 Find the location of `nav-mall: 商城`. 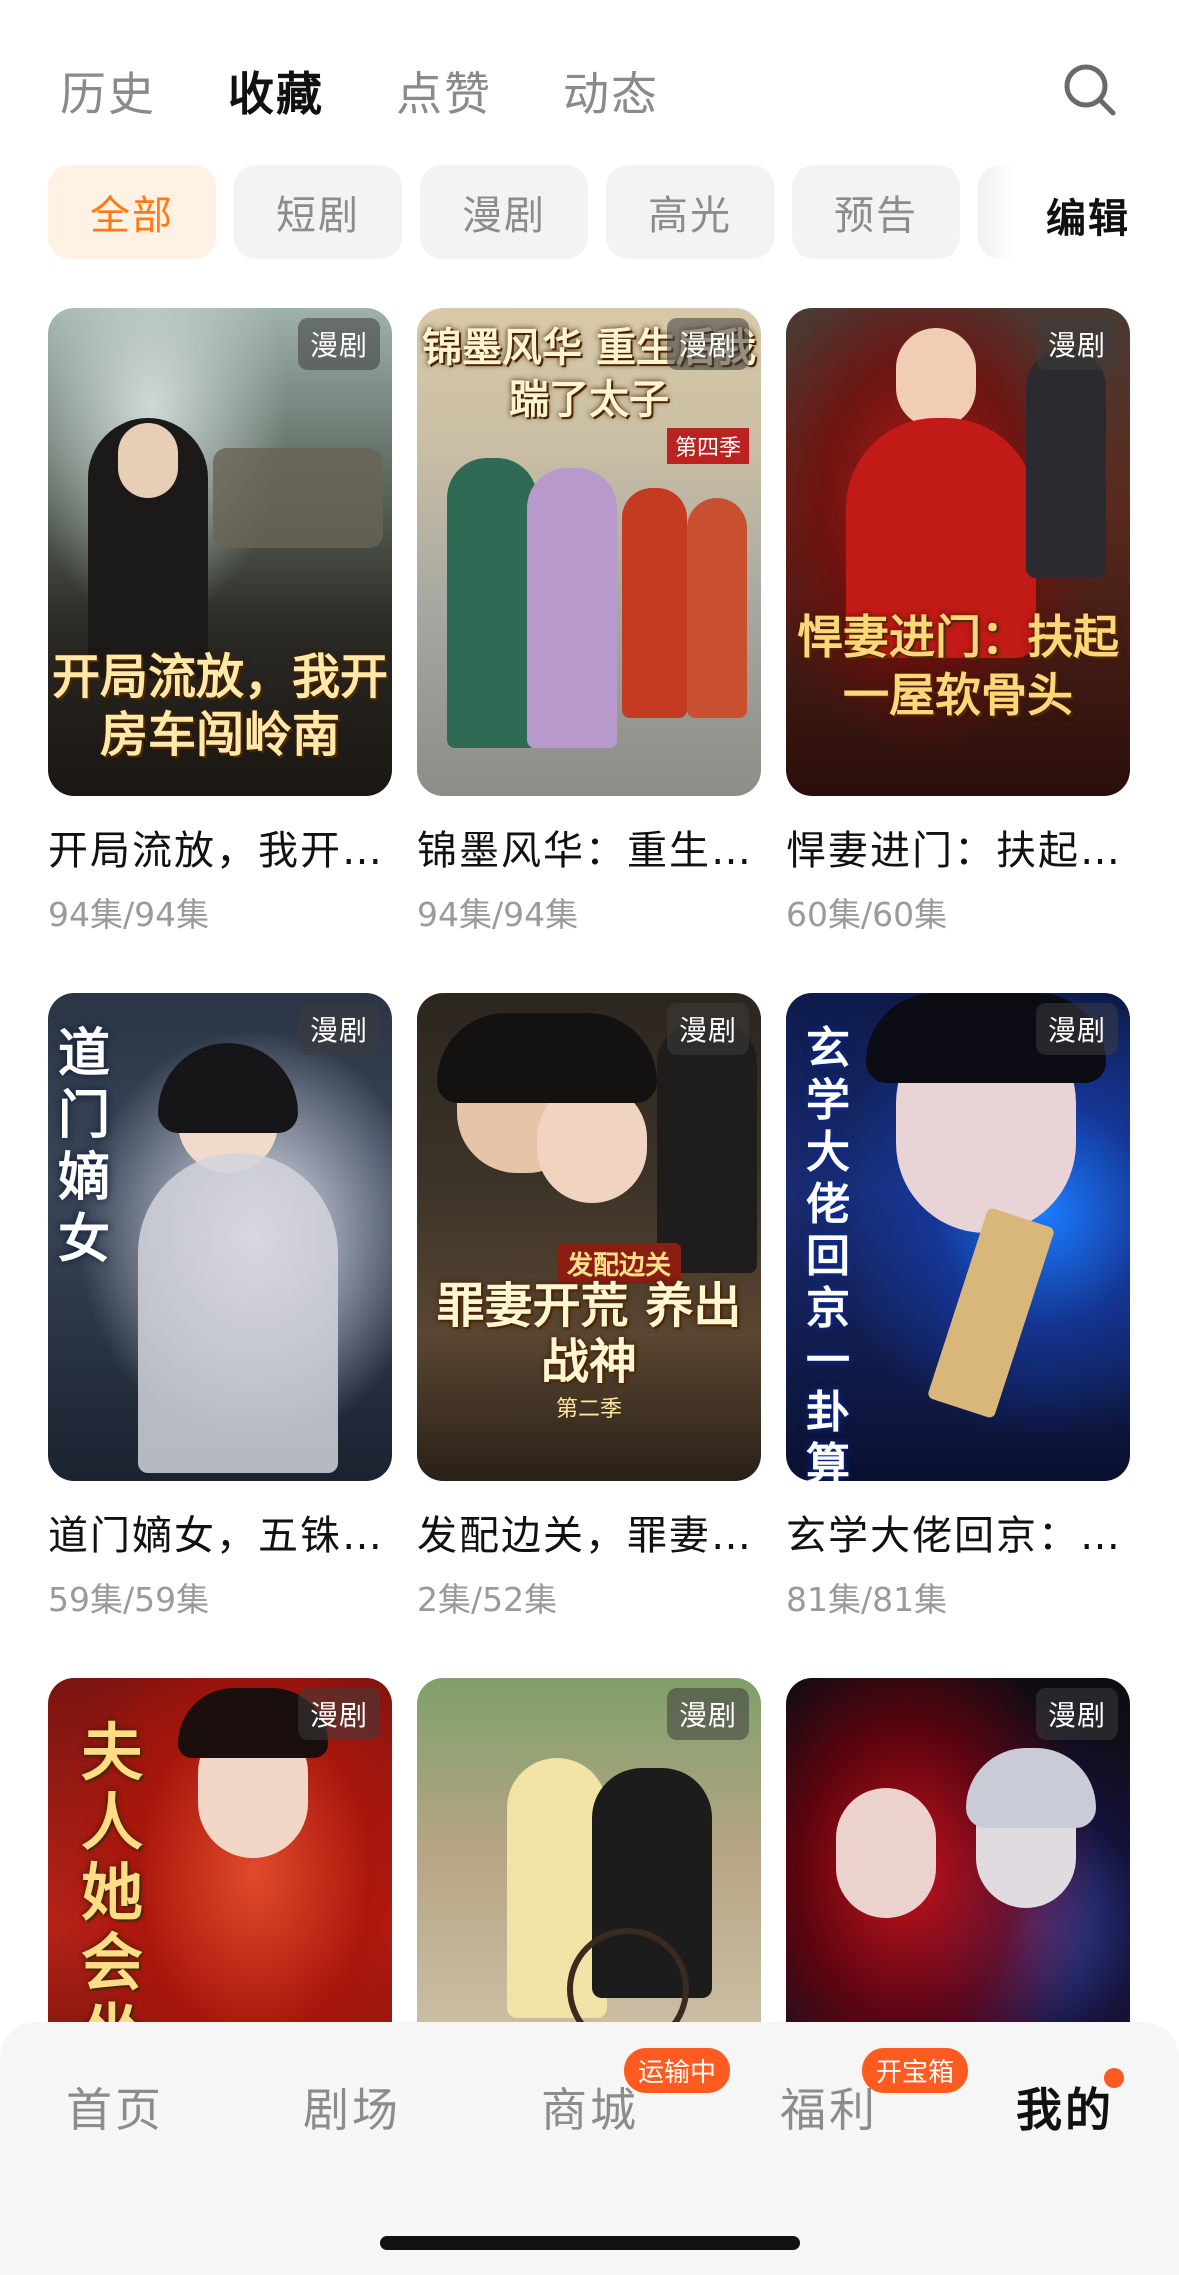

nav-mall: 商城 is located at coordinates (590, 2107).